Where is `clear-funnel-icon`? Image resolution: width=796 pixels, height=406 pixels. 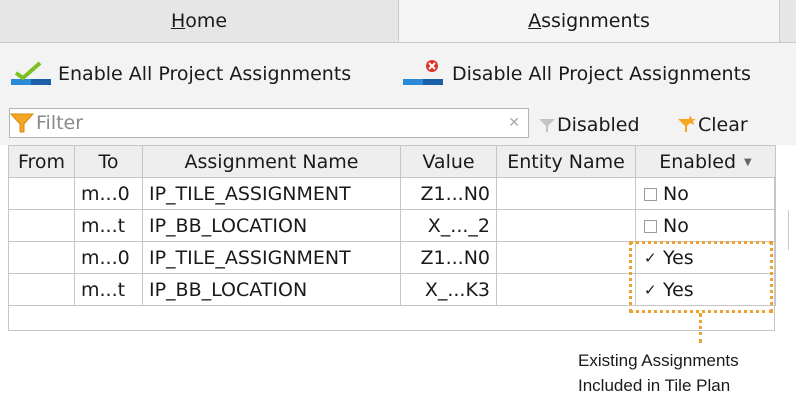
clear-funnel-icon is located at coordinates (687, 123).